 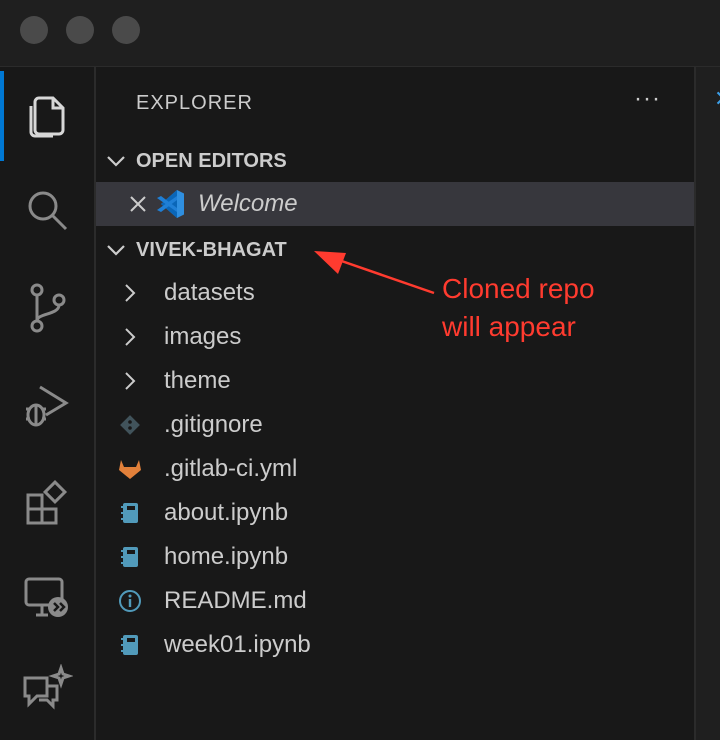 I want to click on activity-bar, so click(x=48, y=403).